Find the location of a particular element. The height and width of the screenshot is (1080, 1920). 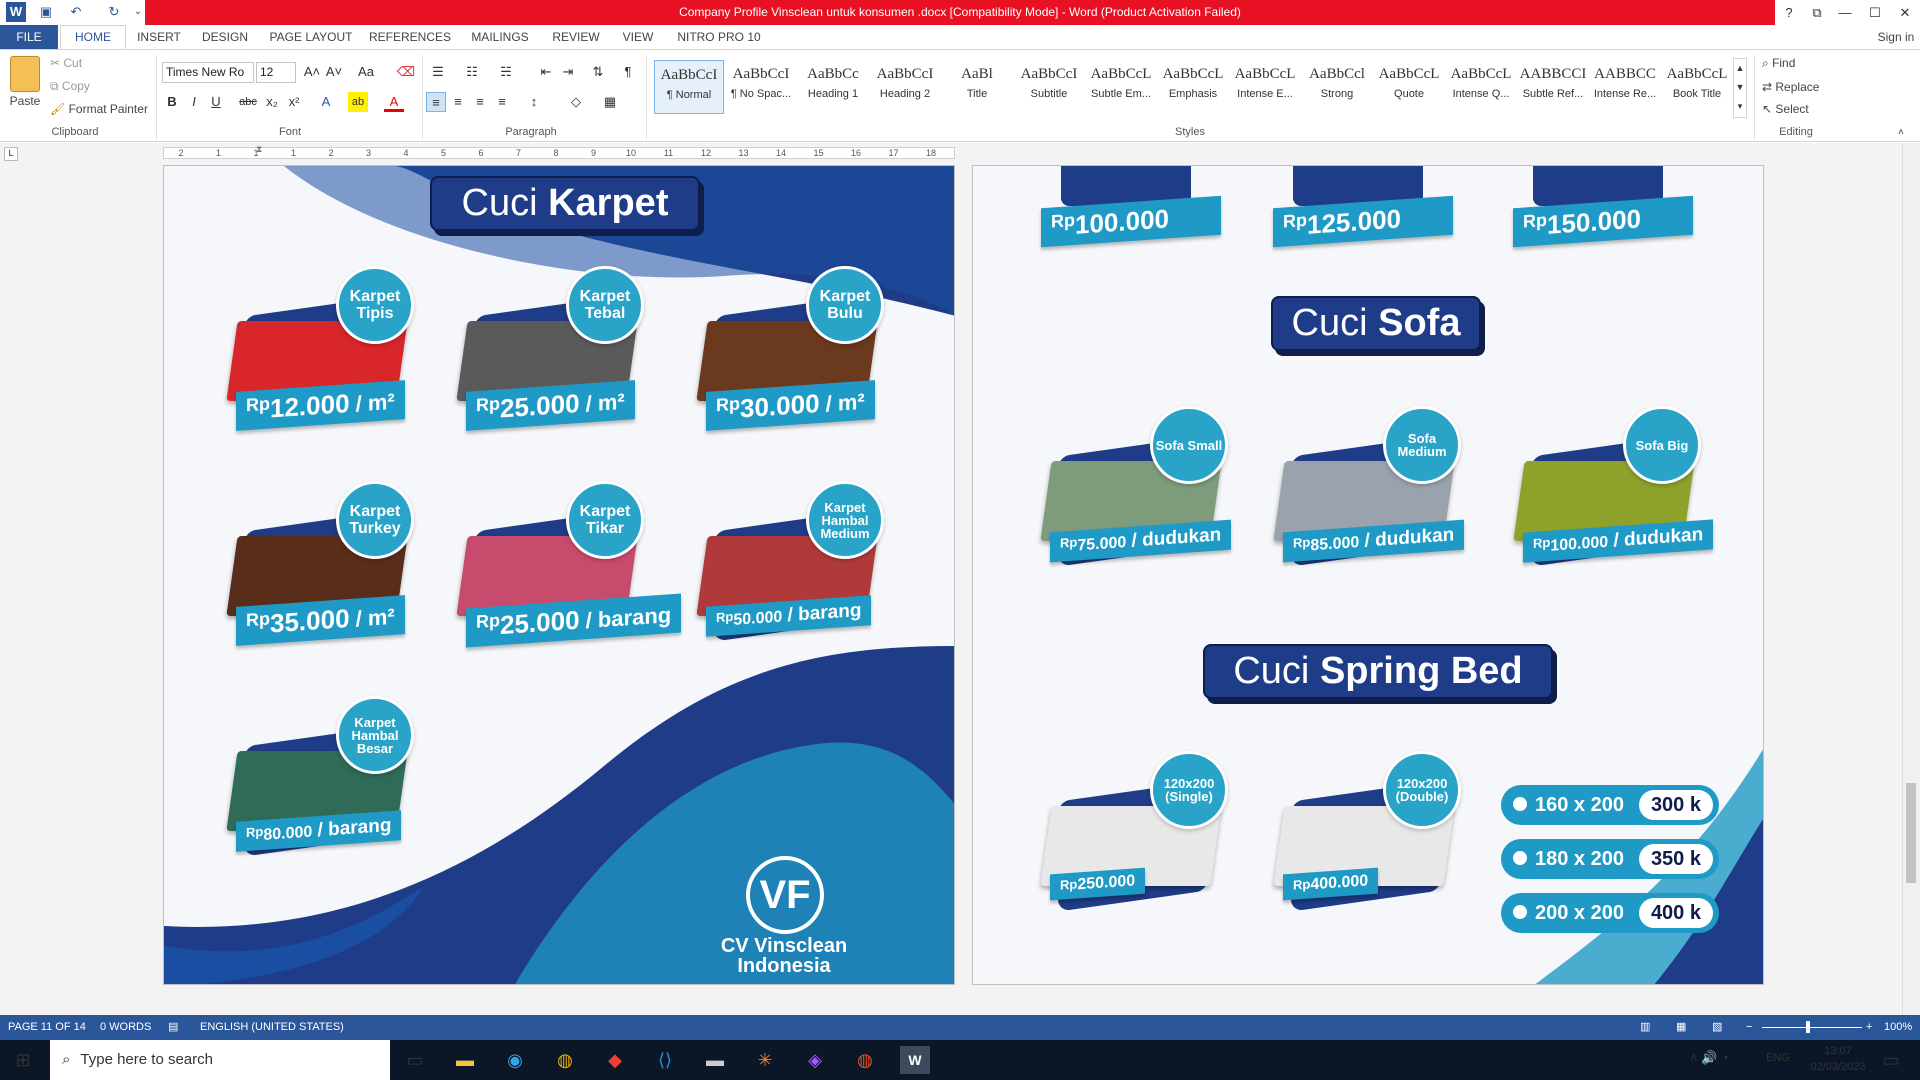

select-button: ↖ Select is located at coordinates (1785, 109).